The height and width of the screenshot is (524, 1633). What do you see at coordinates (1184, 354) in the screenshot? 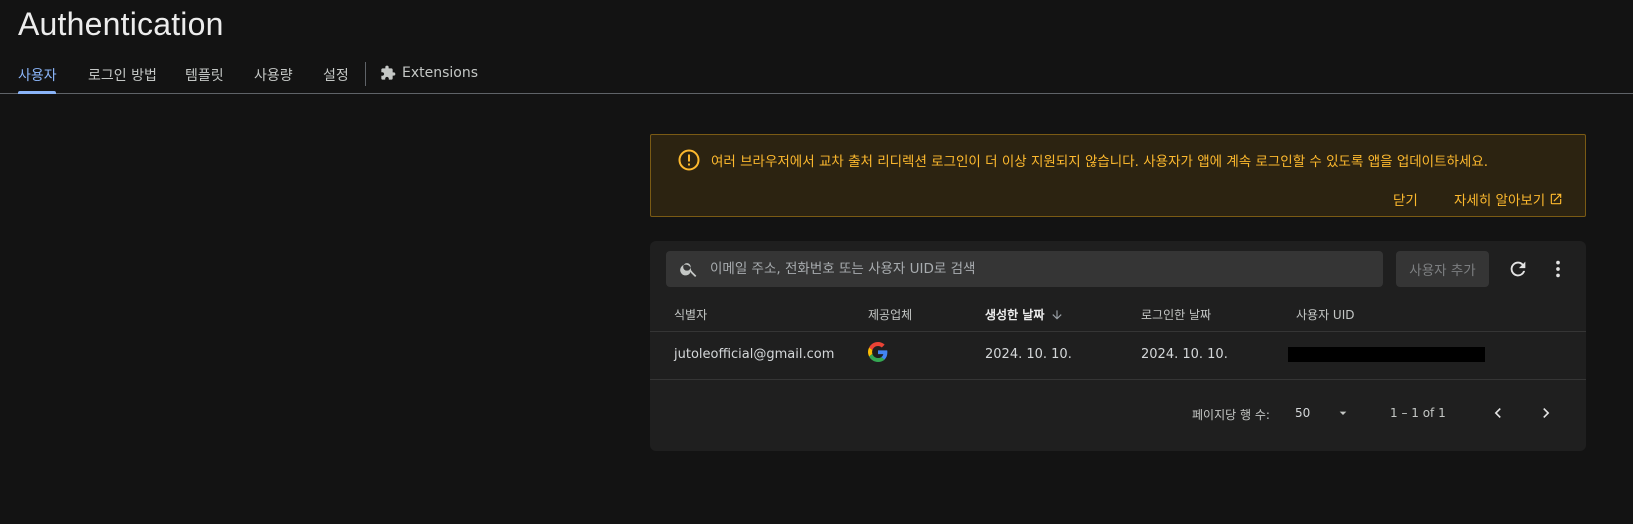
I see `cell-signed-in: 2024. 10. 10.` at bounding box center [1184, 354].